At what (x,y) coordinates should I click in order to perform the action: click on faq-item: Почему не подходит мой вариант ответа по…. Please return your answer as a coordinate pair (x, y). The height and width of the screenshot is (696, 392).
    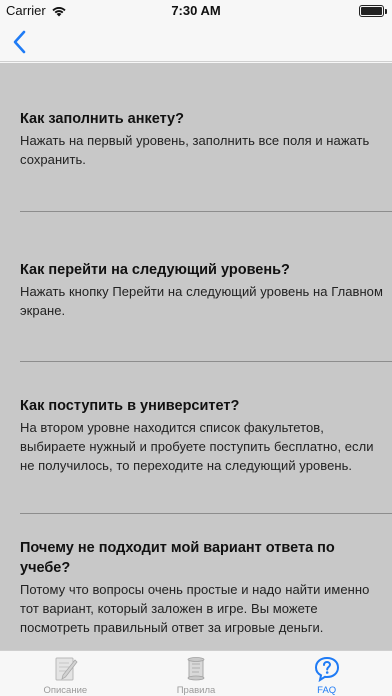
    Looking at the image, I should click on (200, 587).